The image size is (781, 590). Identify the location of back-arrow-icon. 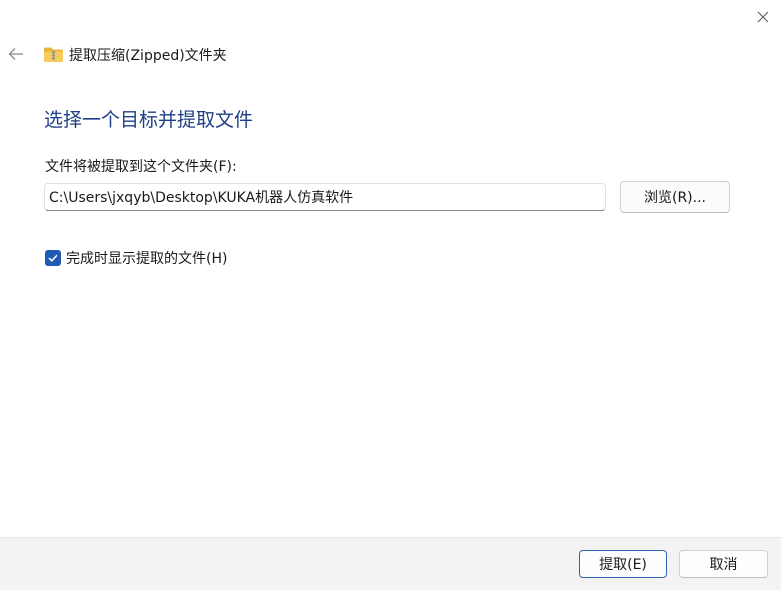
(15, 54).